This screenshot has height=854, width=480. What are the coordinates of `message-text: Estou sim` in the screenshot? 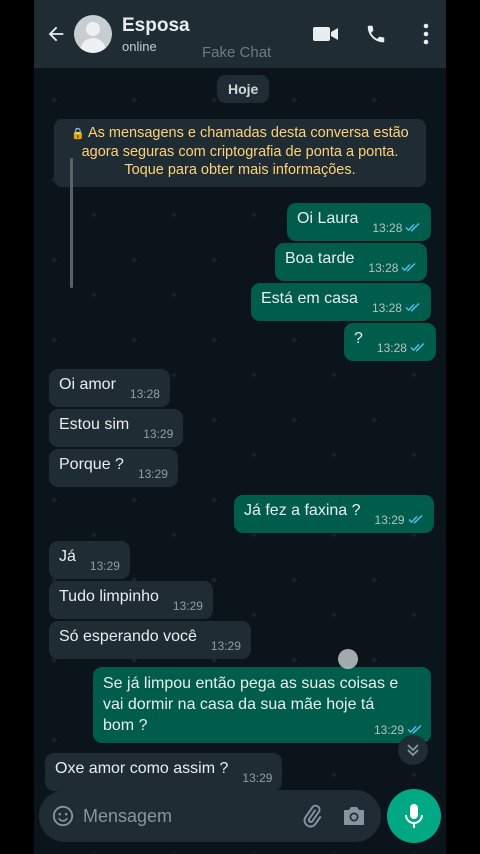 It's located at (94, 424).